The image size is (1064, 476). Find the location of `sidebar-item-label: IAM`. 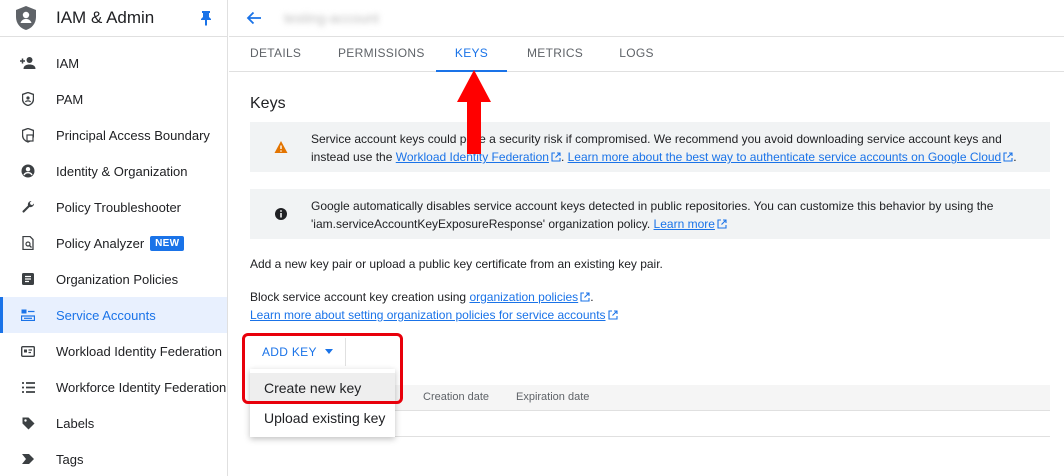

sidebar-item-label: IAM is located at coordinates (68, 63).